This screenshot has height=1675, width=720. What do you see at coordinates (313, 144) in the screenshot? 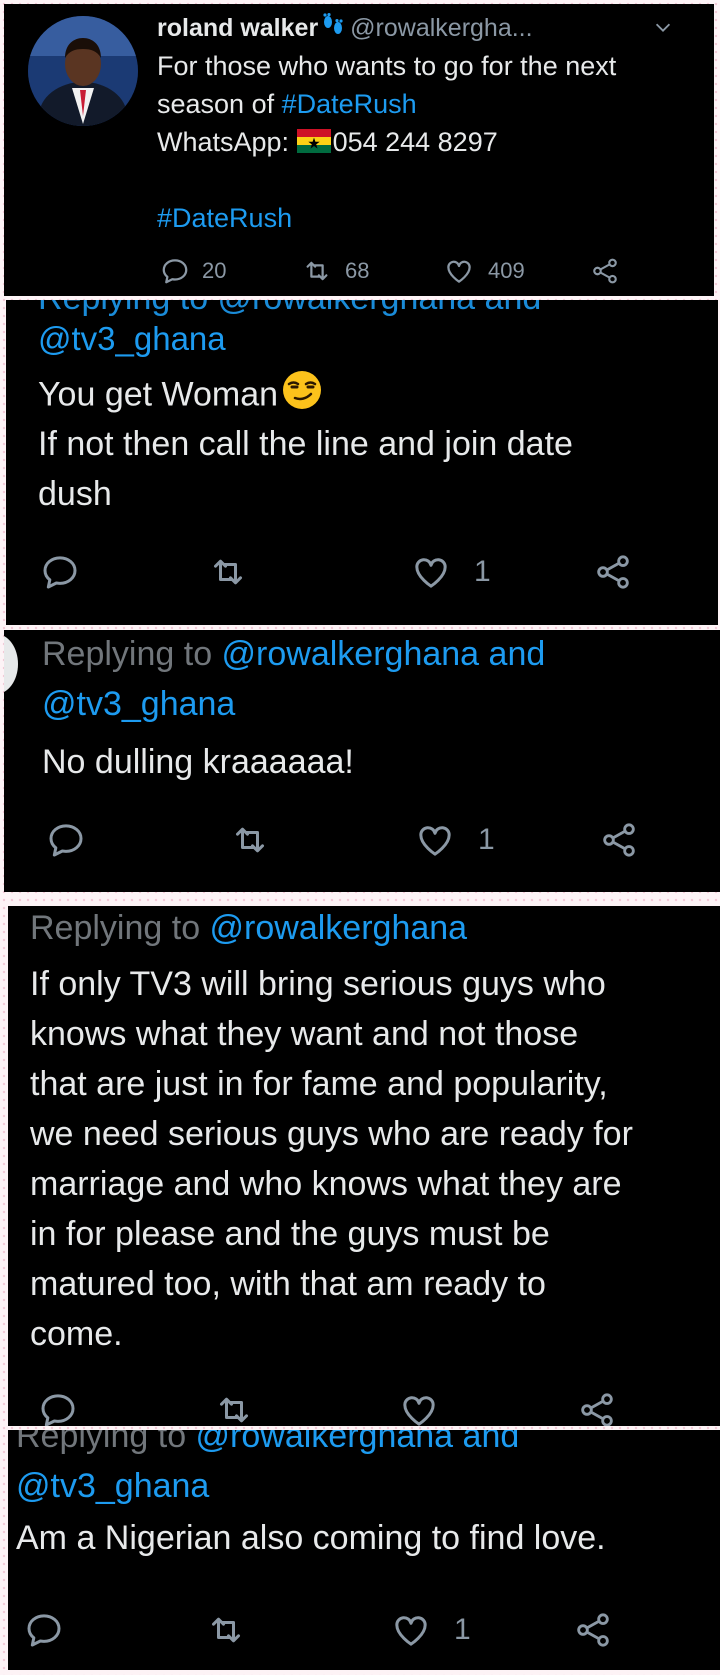
I see `ghana-flag-icon` at bounding box center [313, 144].